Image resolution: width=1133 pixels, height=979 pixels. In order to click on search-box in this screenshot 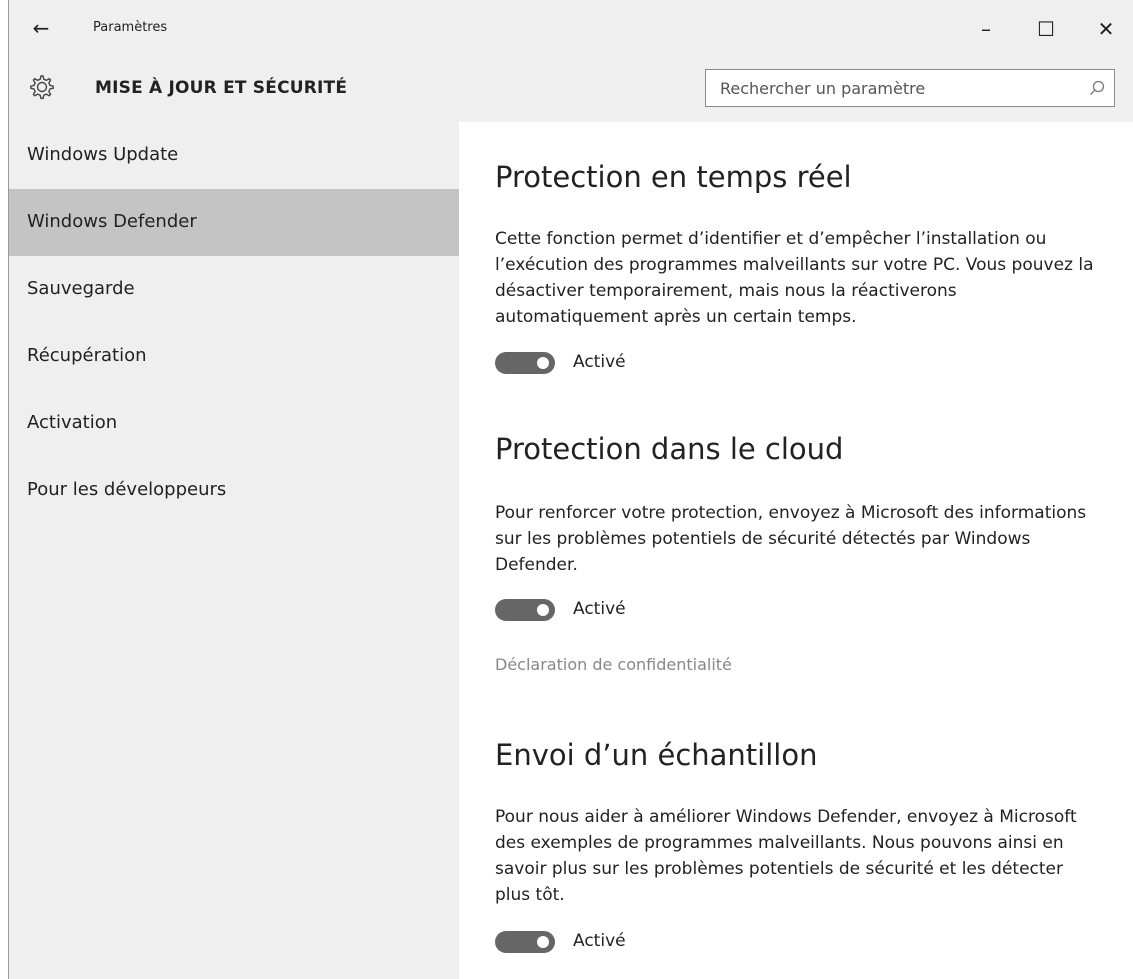, I will do `click(910, 88)`.